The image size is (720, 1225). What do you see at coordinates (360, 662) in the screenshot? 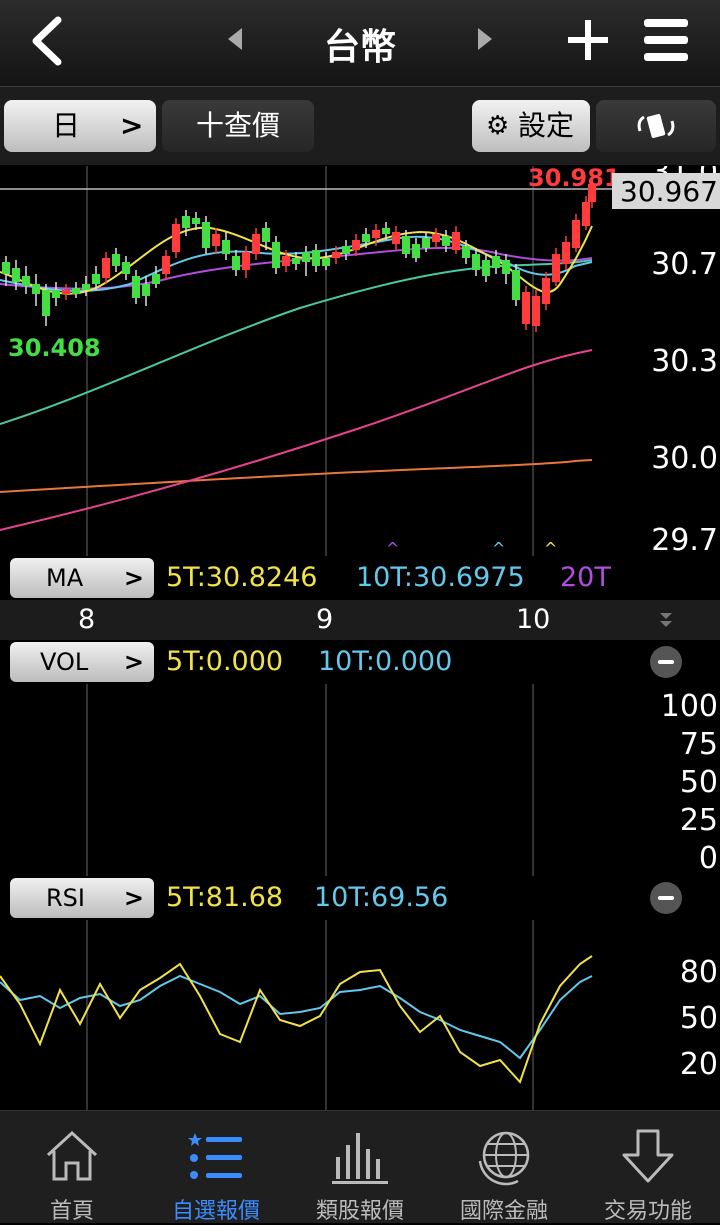
I see `vol-indicator-bar: VOL > 5T:0.000 10T:0.000` at bounding box center [360, 662].